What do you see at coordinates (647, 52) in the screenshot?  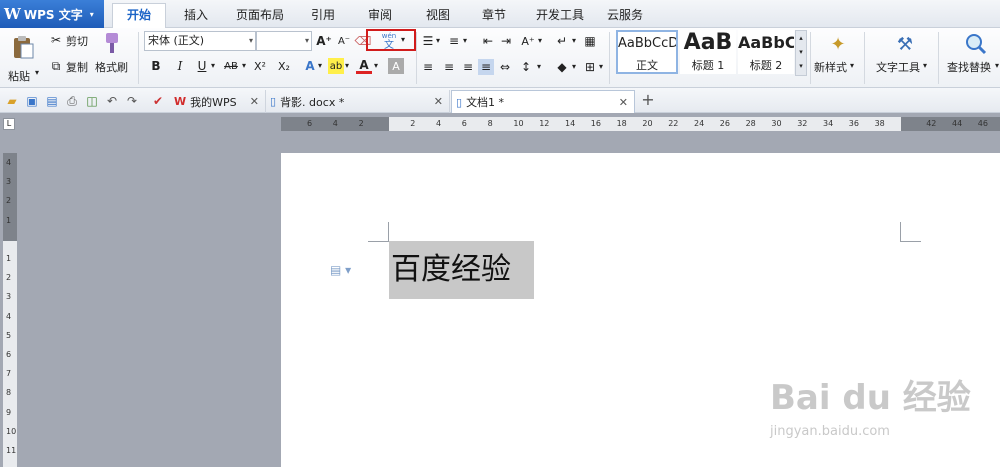 I see `style-normal: AaBbCcDd 正文` at bounding box center [647, 52].